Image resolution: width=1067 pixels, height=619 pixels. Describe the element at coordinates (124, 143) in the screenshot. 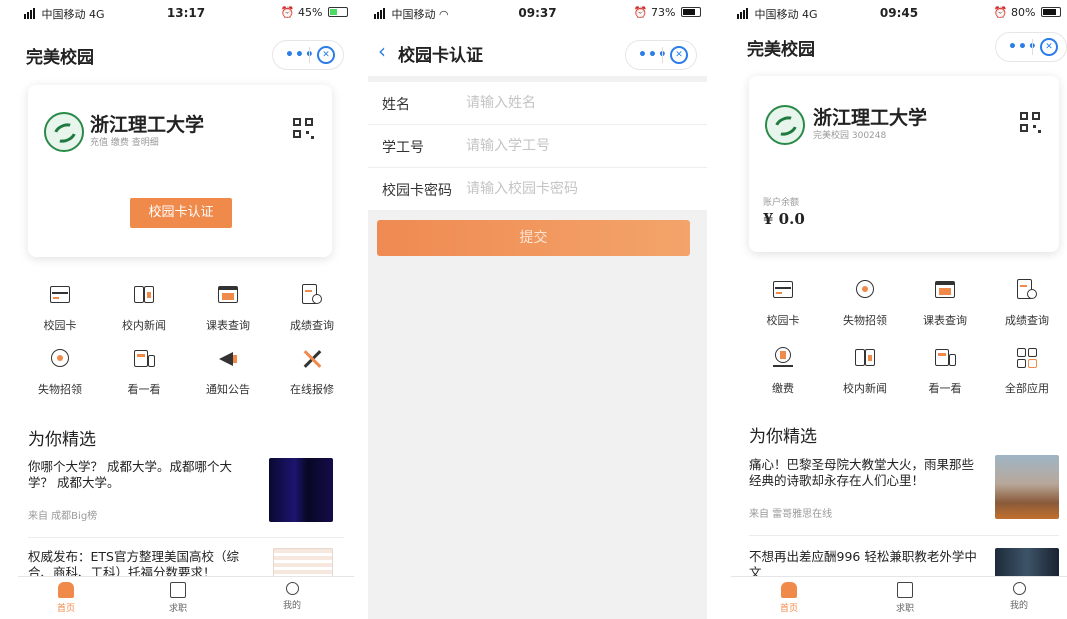

I see `card-subtitle: 充值 缴费 查明细` at that location.